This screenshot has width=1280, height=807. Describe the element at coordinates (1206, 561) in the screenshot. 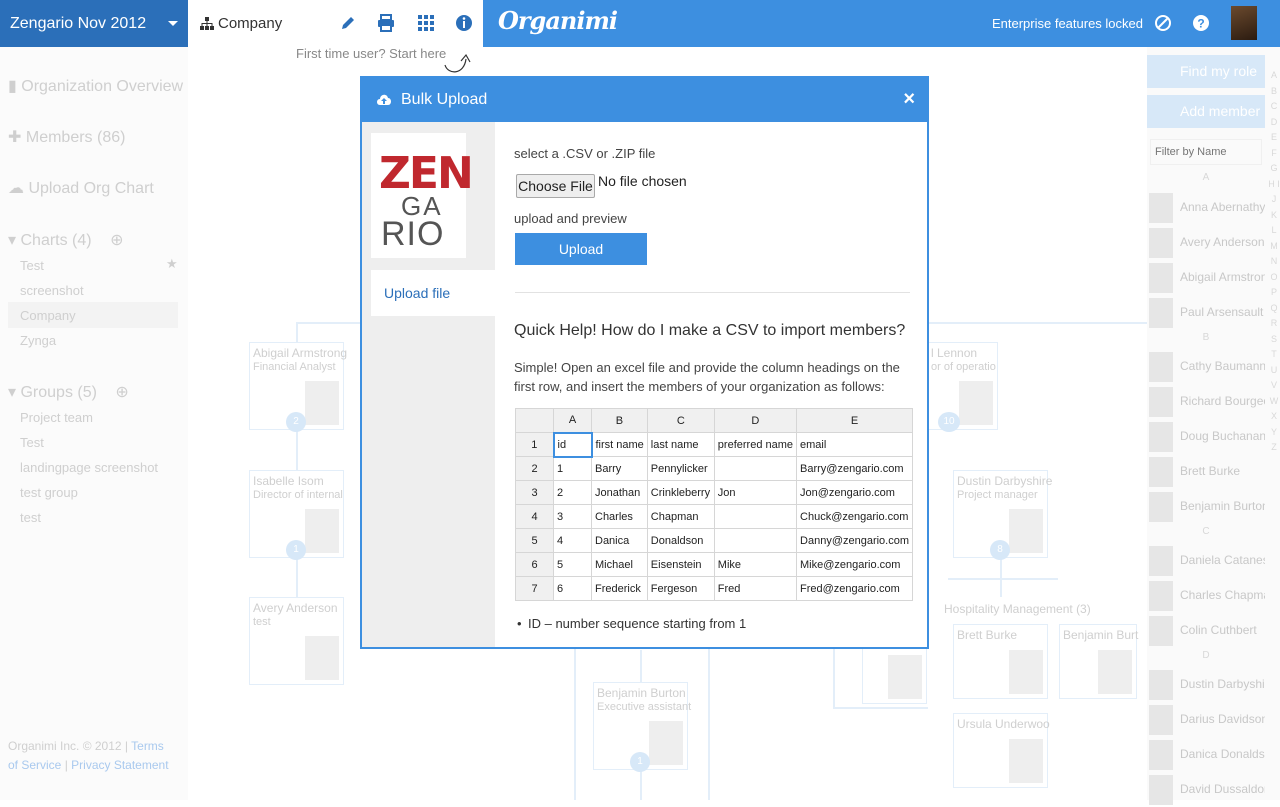

I see `member-item: Daniela Catanes` at that location.